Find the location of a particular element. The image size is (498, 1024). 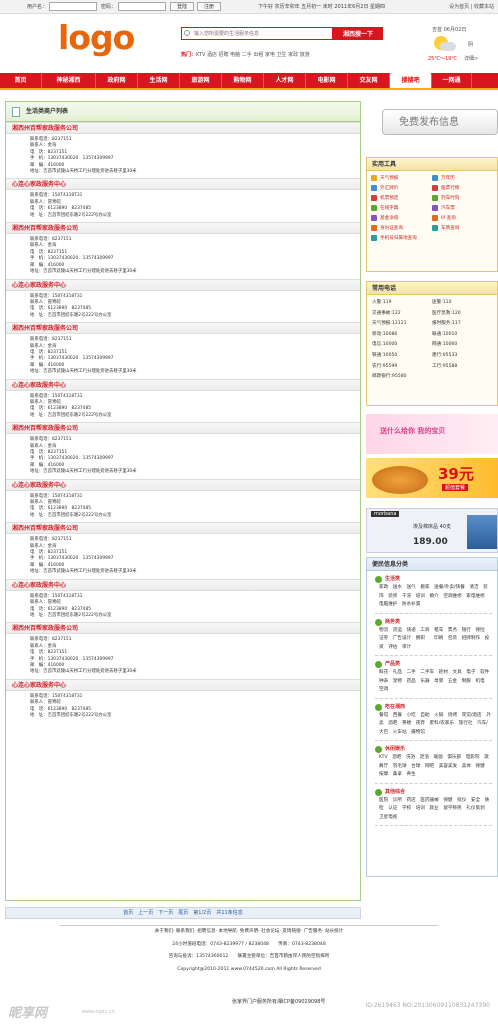

nav-item: 购物网 is located at coordinates (243, 80).